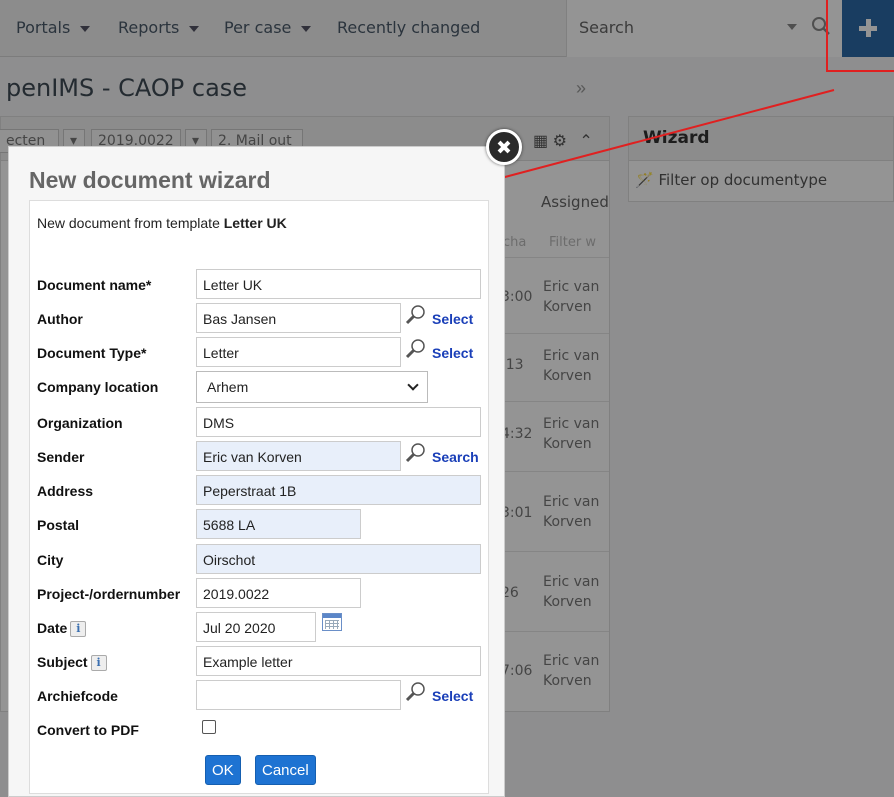  Describe the element at coordinates (109, 594) in the screenshot. I see `project-ordernumber-label: Project-/ordernumber` at that location.